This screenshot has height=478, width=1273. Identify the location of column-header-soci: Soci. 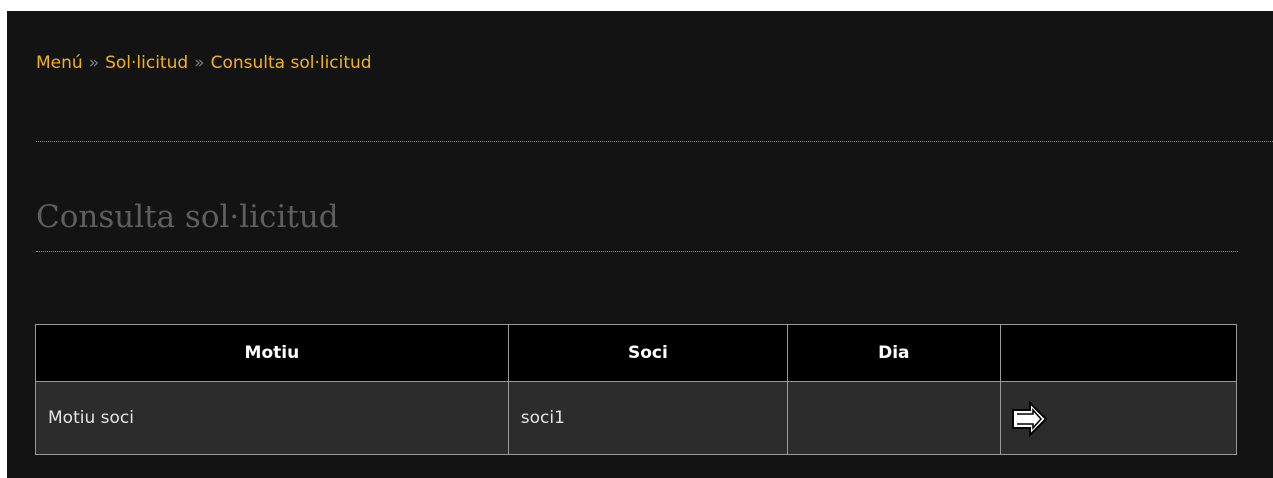
(648, 353).